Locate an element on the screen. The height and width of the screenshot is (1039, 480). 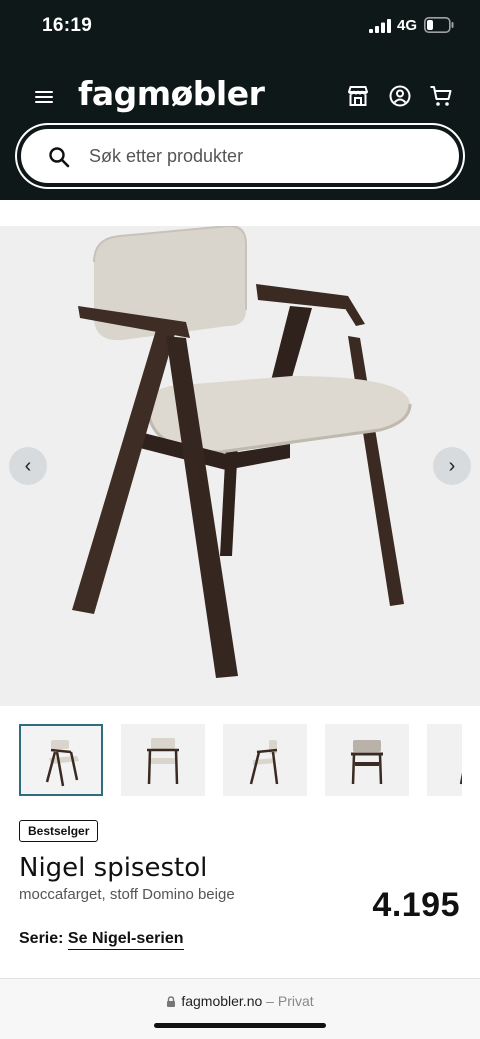
gallery-prev-button: ‹ is located at coordinates (28, 466).